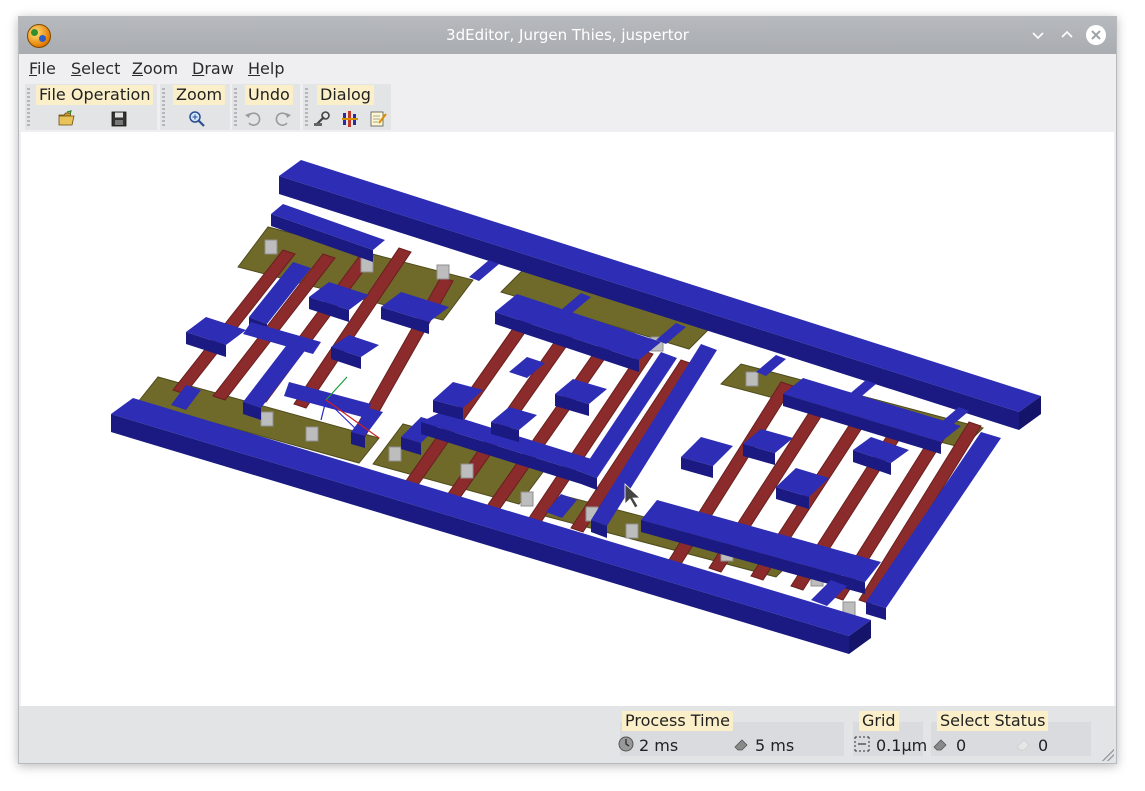 The height and width of the screenshot is (791, 1145). Describe the element at coordinates (195, 107) in the screenshot. I see `toolbar-group-zoom: Zoom` at that location.